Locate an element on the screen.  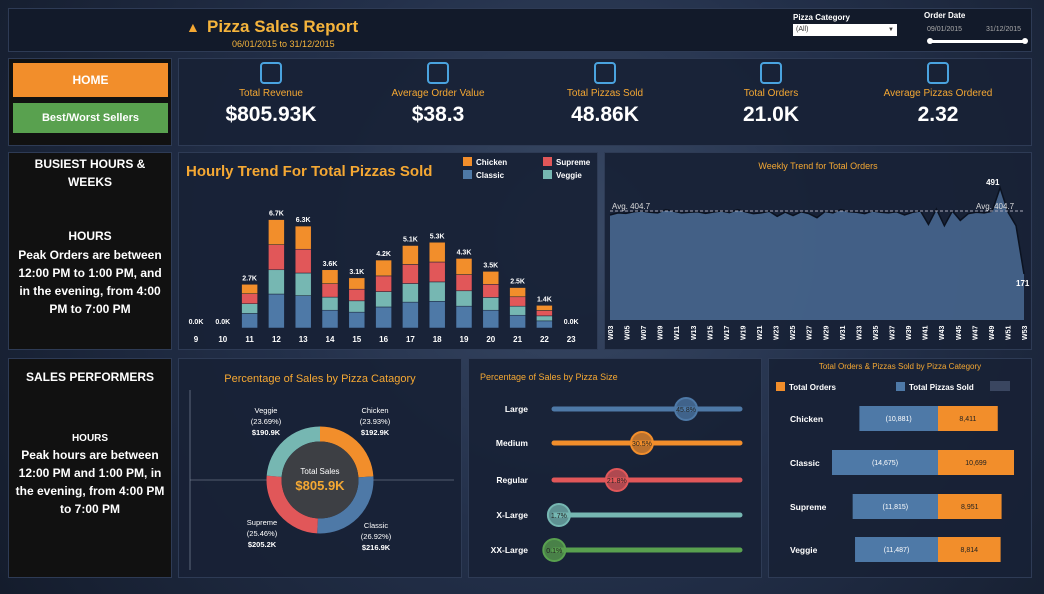
size-value-label: 30.5% is located at coordinates (642, 444).